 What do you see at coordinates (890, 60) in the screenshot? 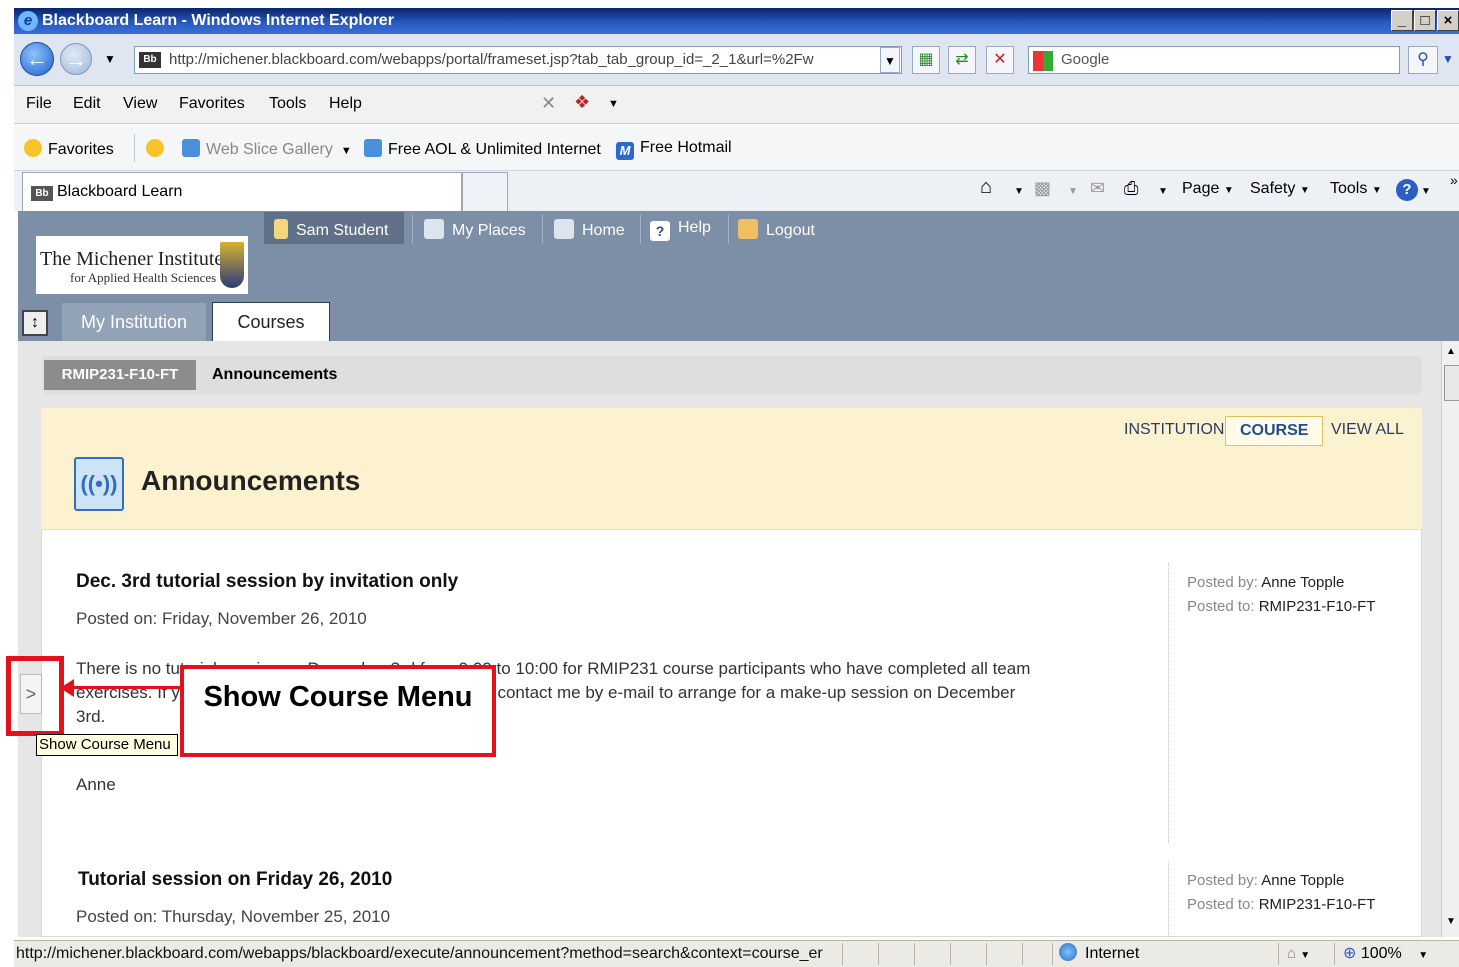
I see `address-dropdown-icon: ▼` at bounding box center [890, 60].